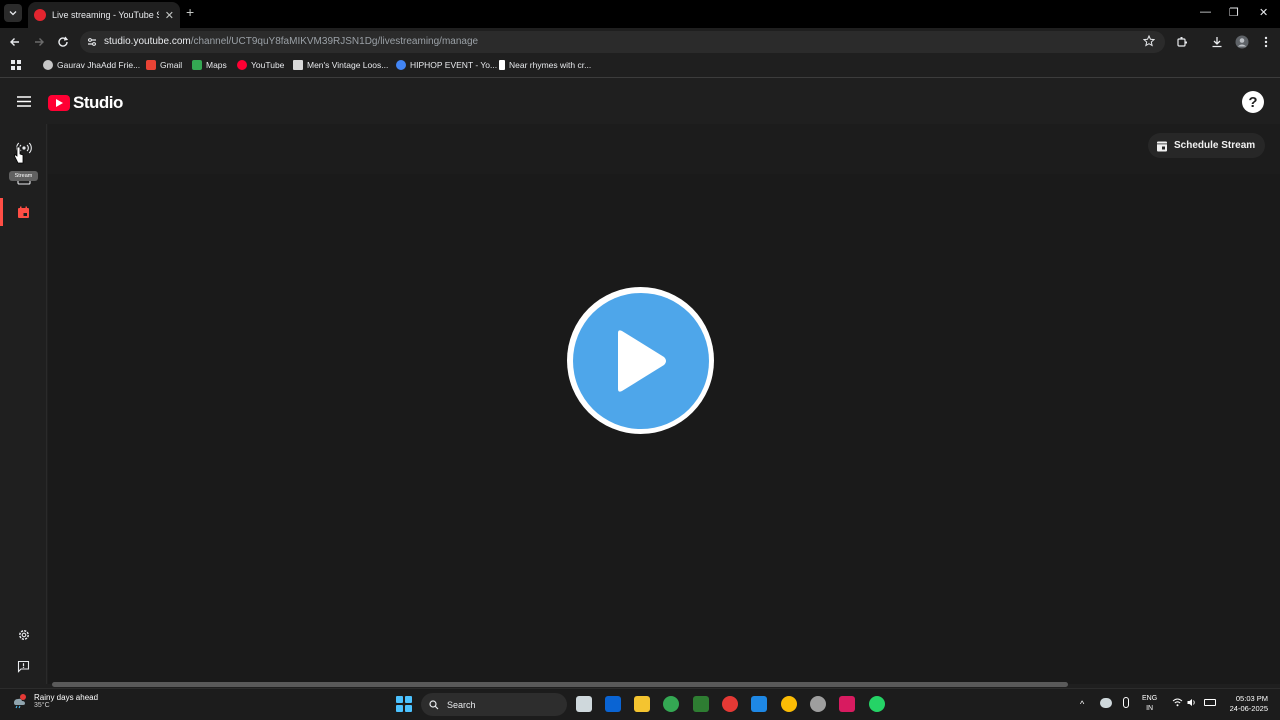  Describe the element at coordinates (1210, 702) in the screenshot. I see `battery-icon` at that location.